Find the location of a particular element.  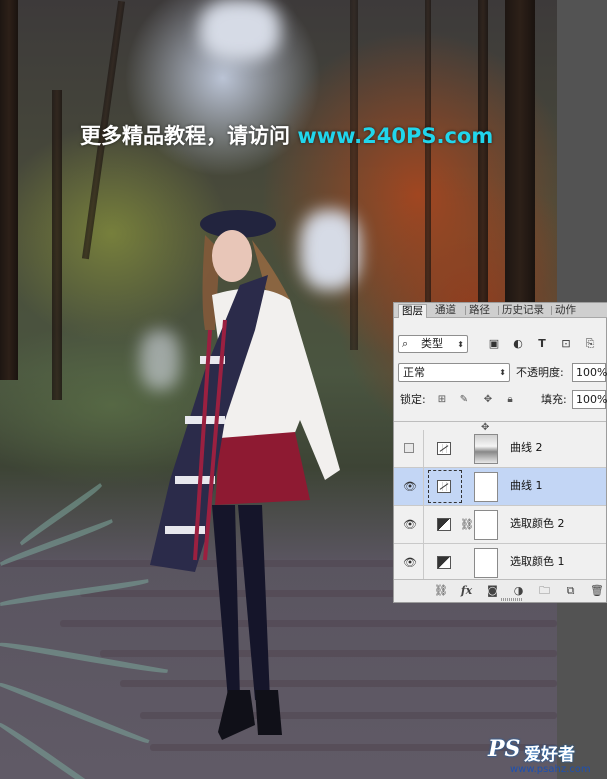

adjustment-filter-icon: ◐ is located at coordinates (518, 344).